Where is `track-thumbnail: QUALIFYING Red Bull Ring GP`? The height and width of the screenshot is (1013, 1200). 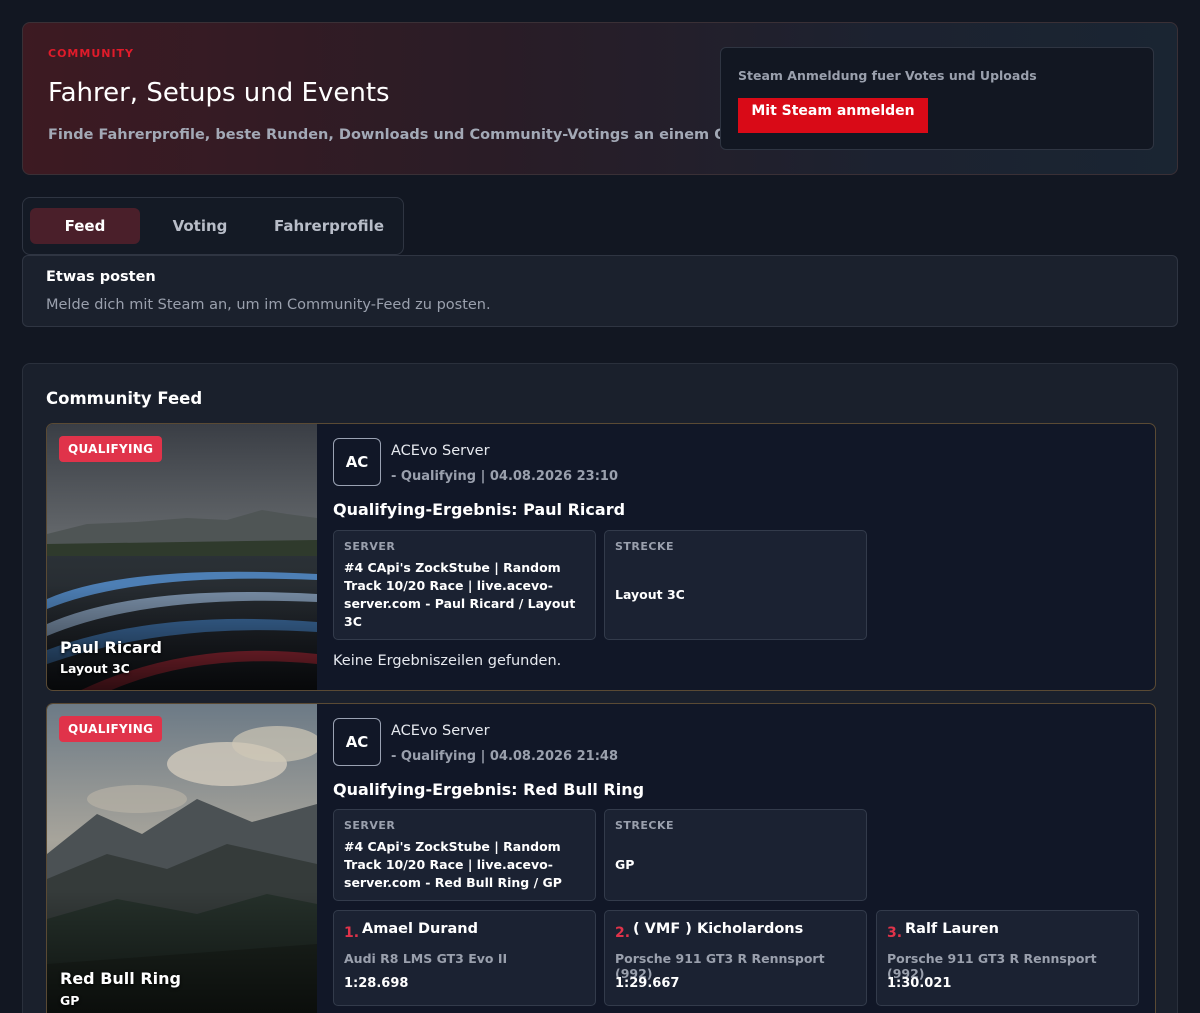 track-thumbnail: QUALIFYING Red Bull Ring GP is located at coordinates (182, 858).